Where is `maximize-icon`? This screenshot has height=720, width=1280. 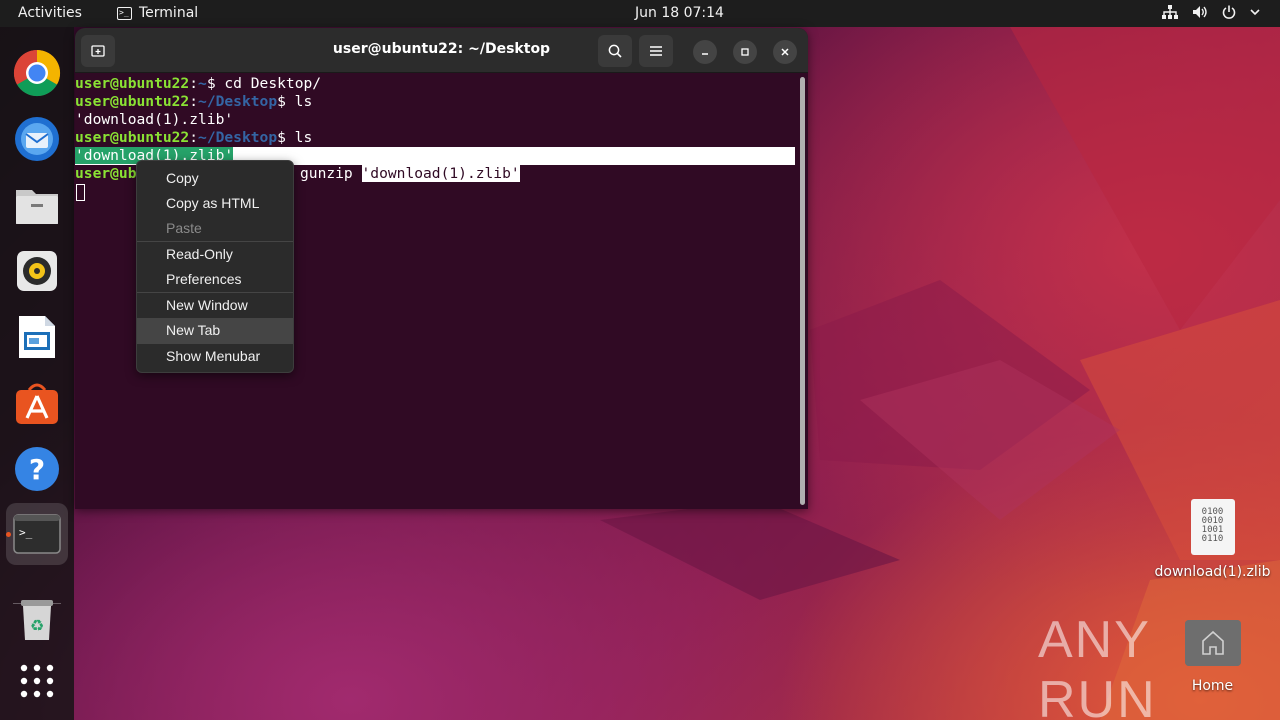 maximize-icon is located at coordinates (745, 52).